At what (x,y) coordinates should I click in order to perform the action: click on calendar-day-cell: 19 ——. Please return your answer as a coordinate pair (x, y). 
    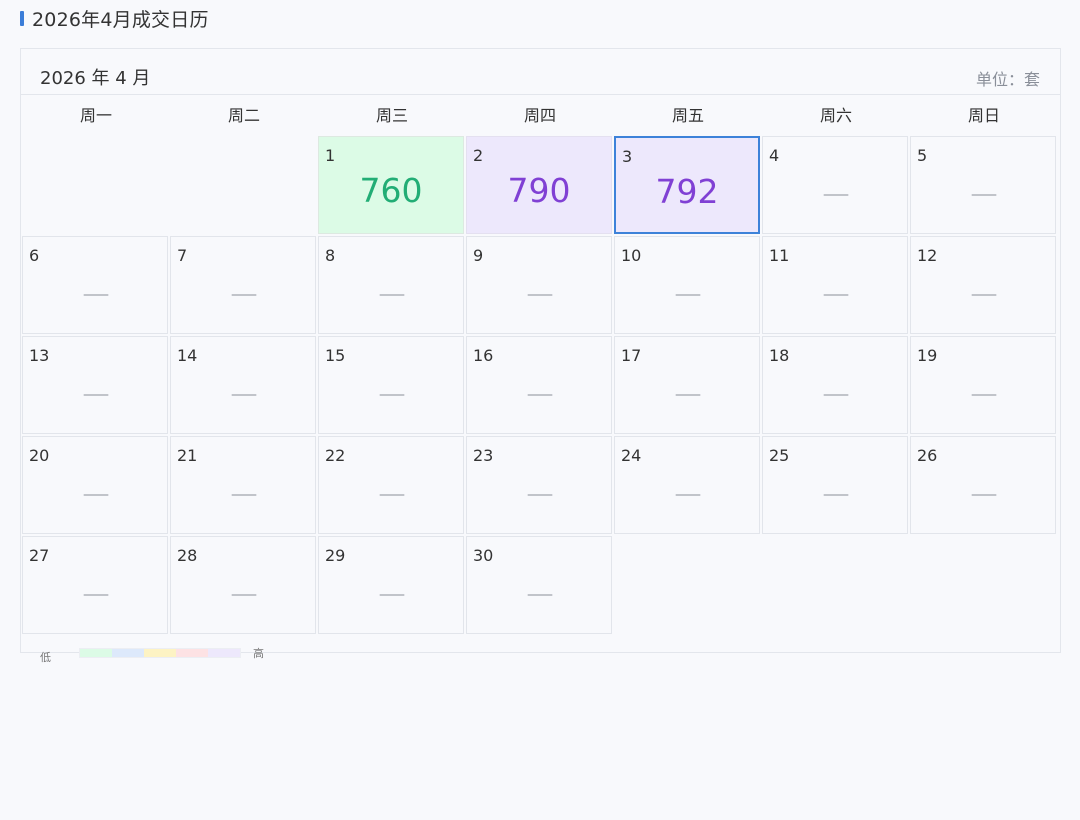
    Looking at the image, I should click on (983, 385).